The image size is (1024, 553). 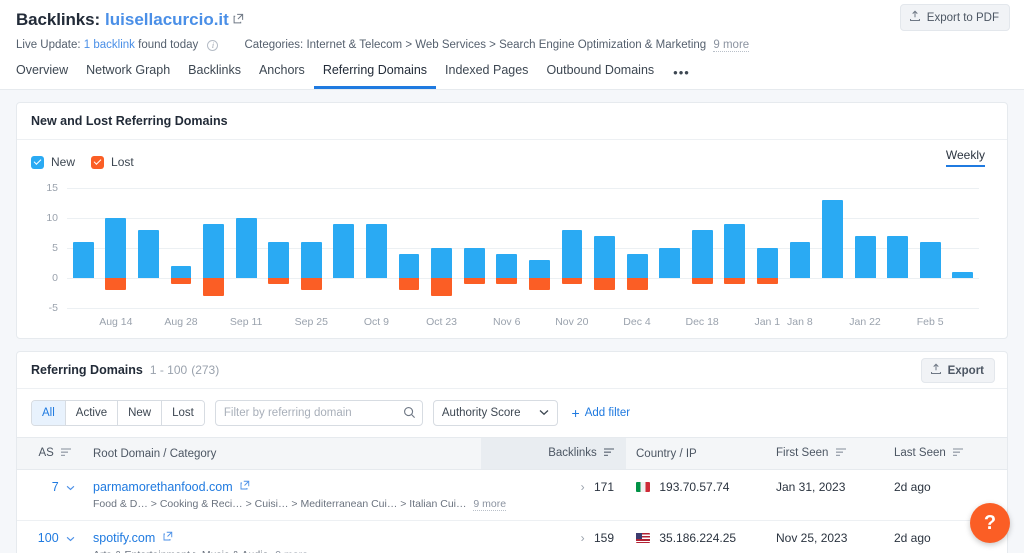 I want to click on cell-authority-score: 100, so click(x=50, y=536).